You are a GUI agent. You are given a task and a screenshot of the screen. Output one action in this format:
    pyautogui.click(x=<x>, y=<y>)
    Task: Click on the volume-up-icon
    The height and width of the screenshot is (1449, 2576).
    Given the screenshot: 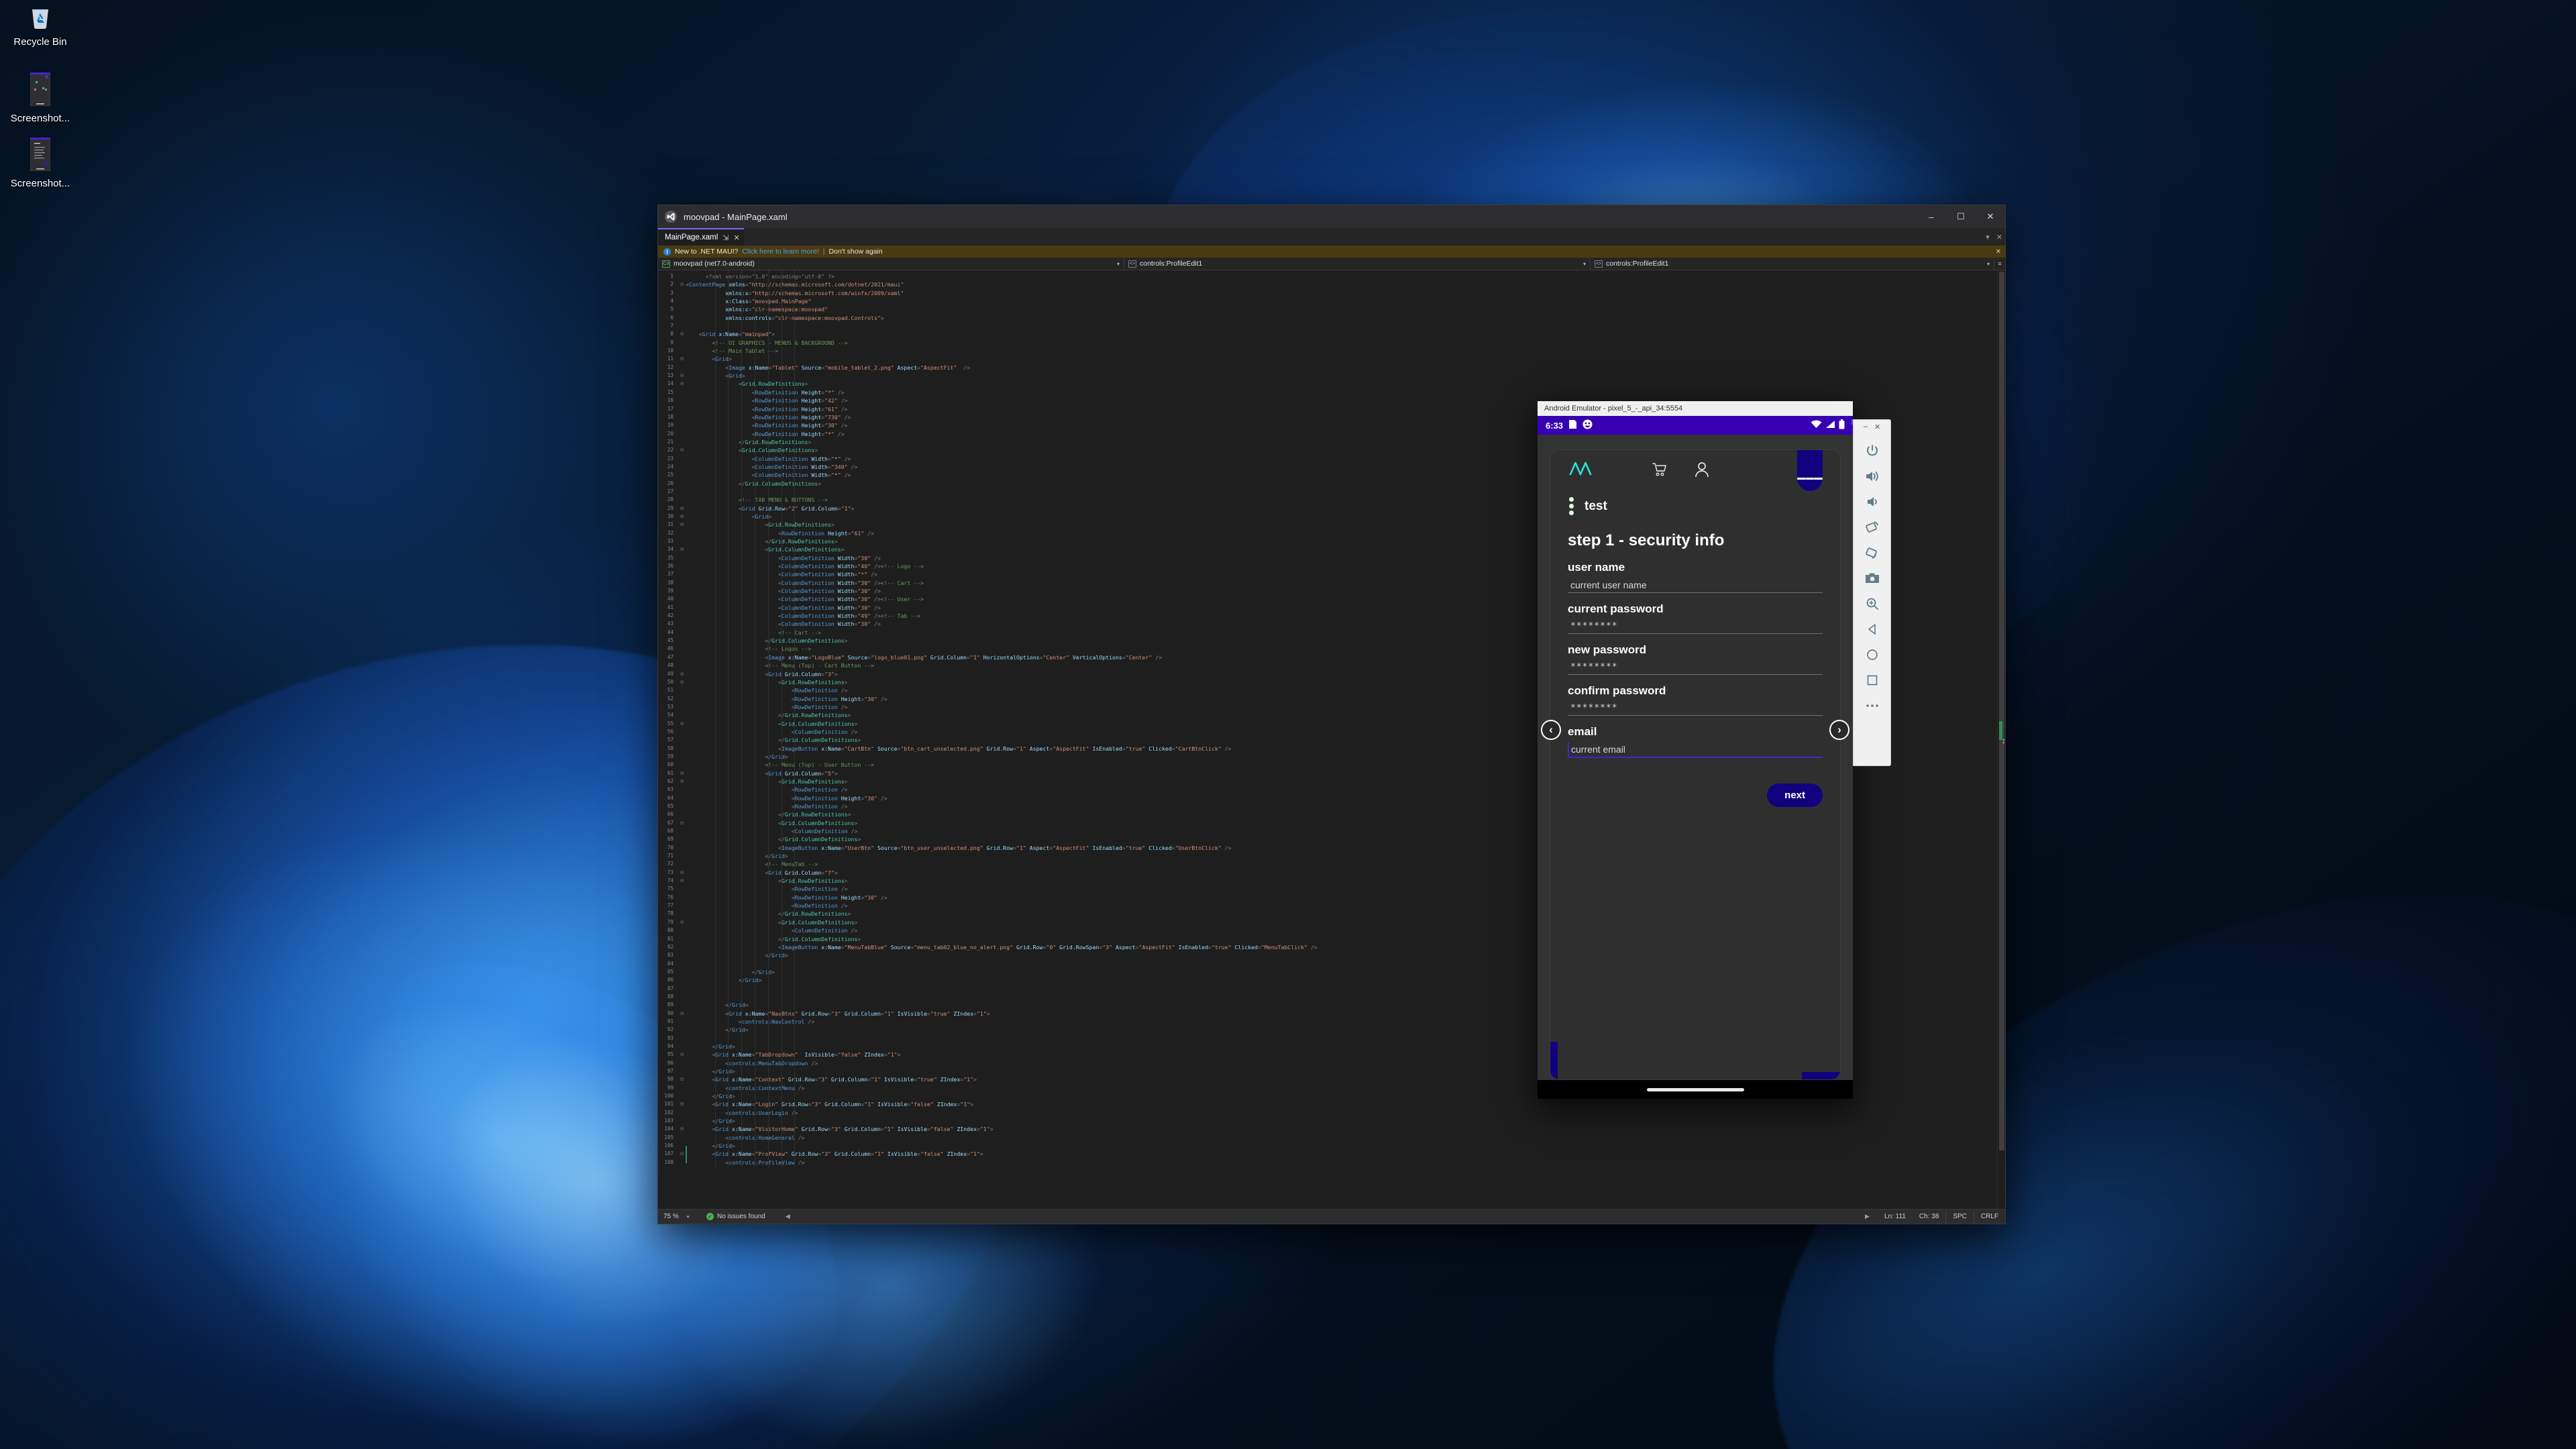 What is the action you would take?
    pyautogui.click(x=1872, y=476)
    